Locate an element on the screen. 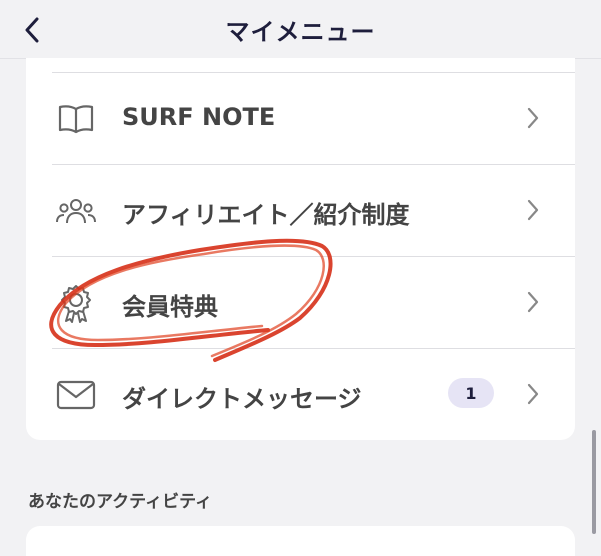 Image resolution: width=601 pixels, height=556 pixels. section-title: あなたのアクティビティ is located at coordinates (120, 502).